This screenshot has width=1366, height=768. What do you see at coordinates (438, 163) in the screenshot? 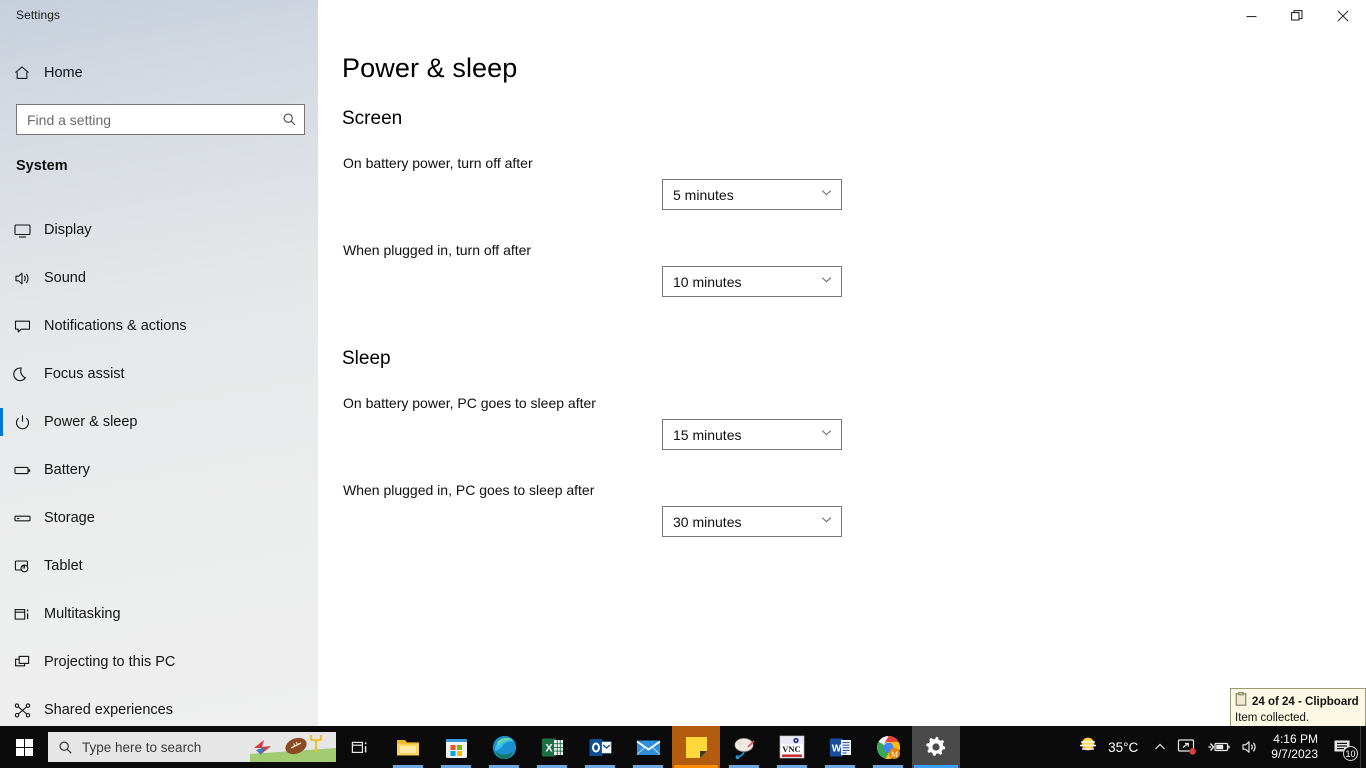
I see `field-label-screen-battery: On battery power, turn off after` at bounding box center [438, 163].